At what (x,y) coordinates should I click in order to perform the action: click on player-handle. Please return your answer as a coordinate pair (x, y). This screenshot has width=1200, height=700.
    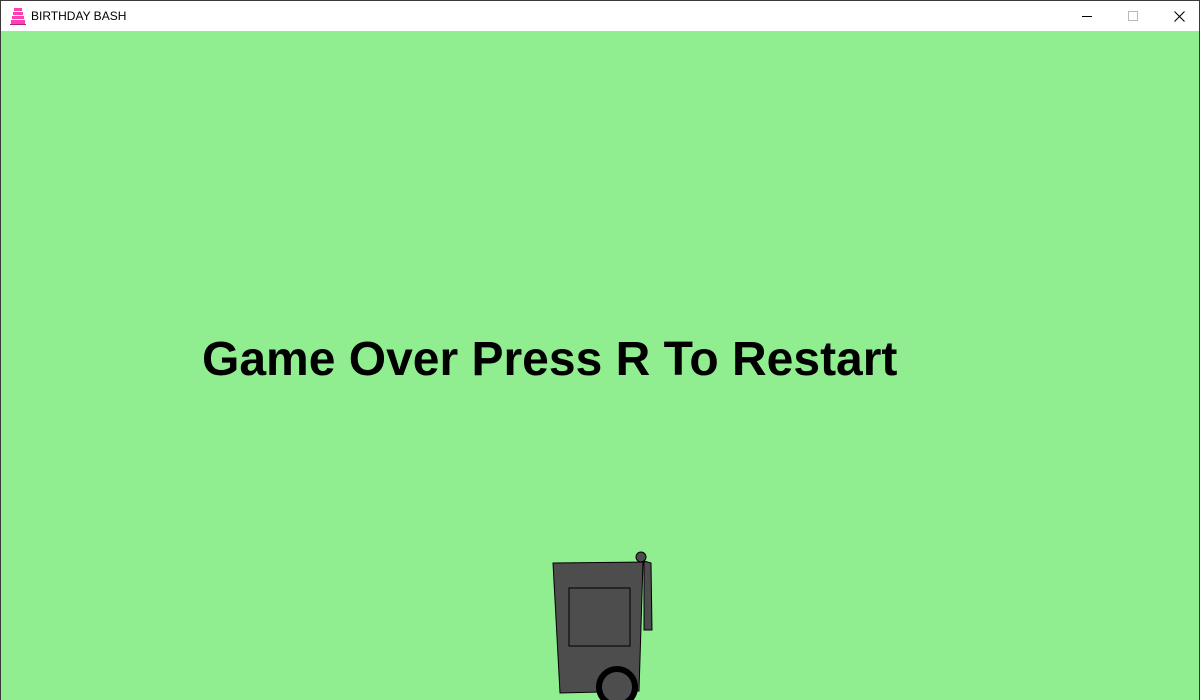
    Looking at the image, I should click on (648, 595).